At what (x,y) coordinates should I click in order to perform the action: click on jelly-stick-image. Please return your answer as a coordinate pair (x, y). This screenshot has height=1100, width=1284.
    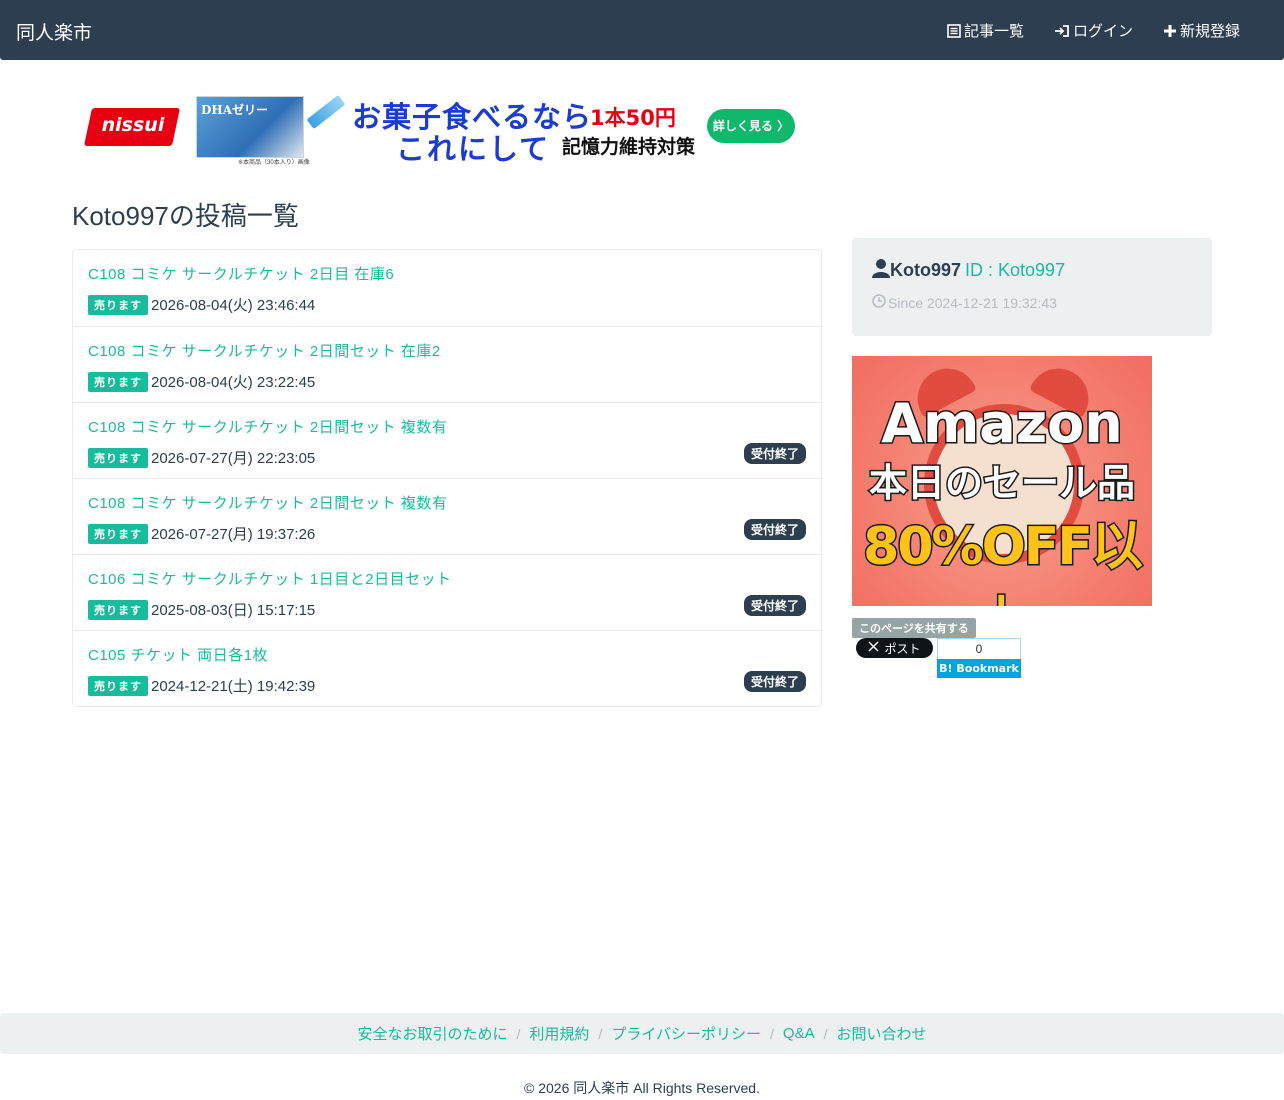
    Looking at the image, I should click on (326, 112).